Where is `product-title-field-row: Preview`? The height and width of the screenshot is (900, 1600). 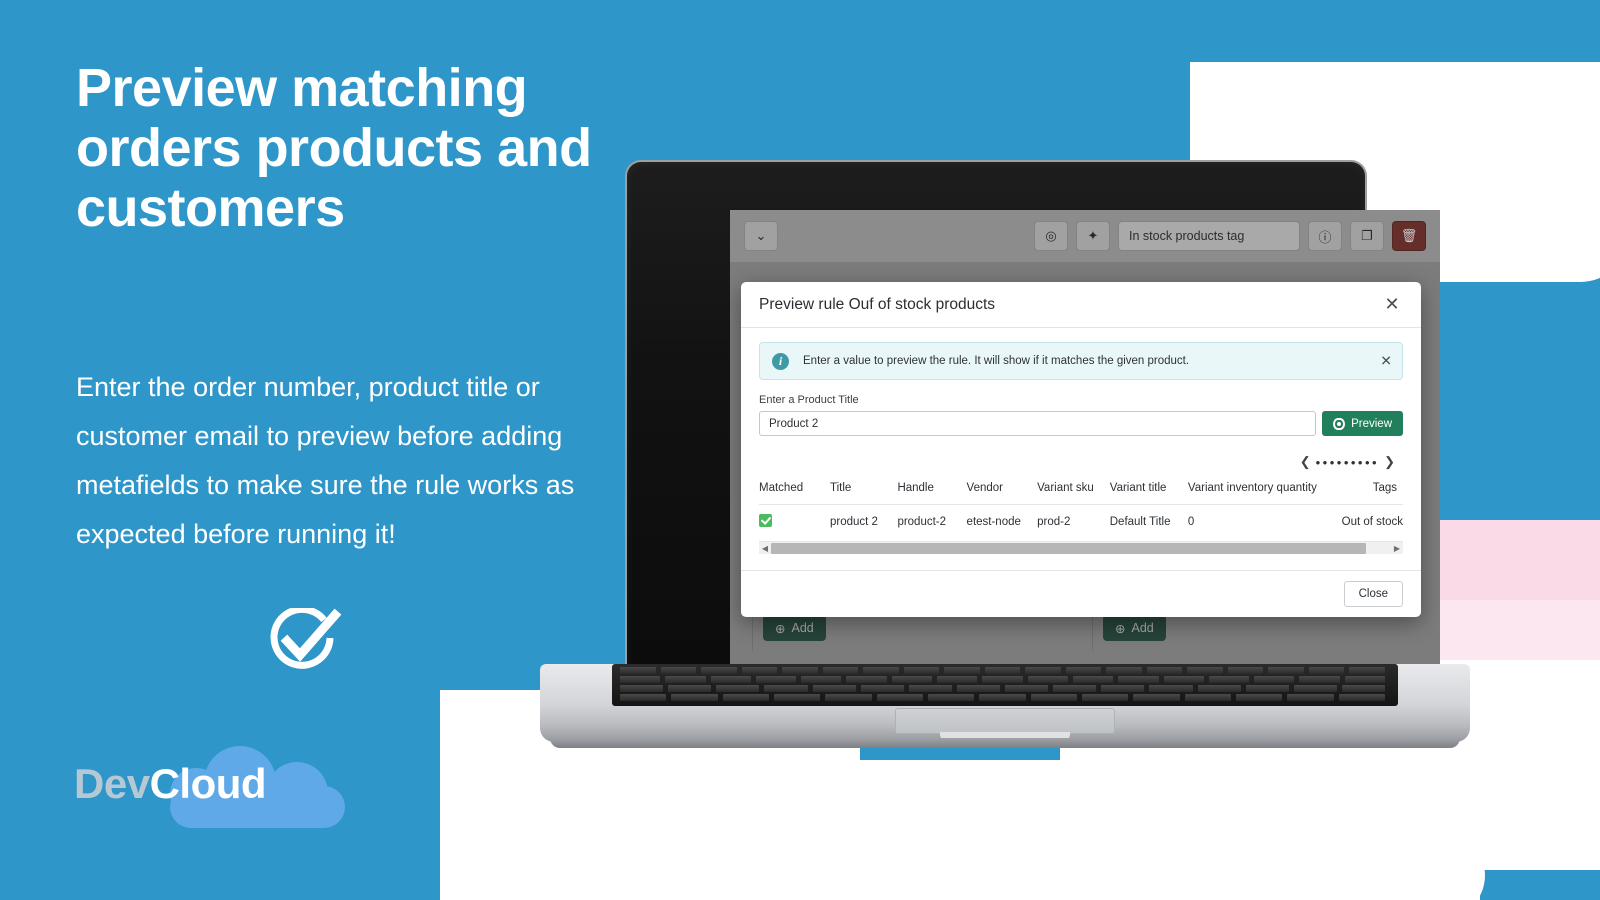
product-title-field-row: Preview is located at coordinates (1081, 423).